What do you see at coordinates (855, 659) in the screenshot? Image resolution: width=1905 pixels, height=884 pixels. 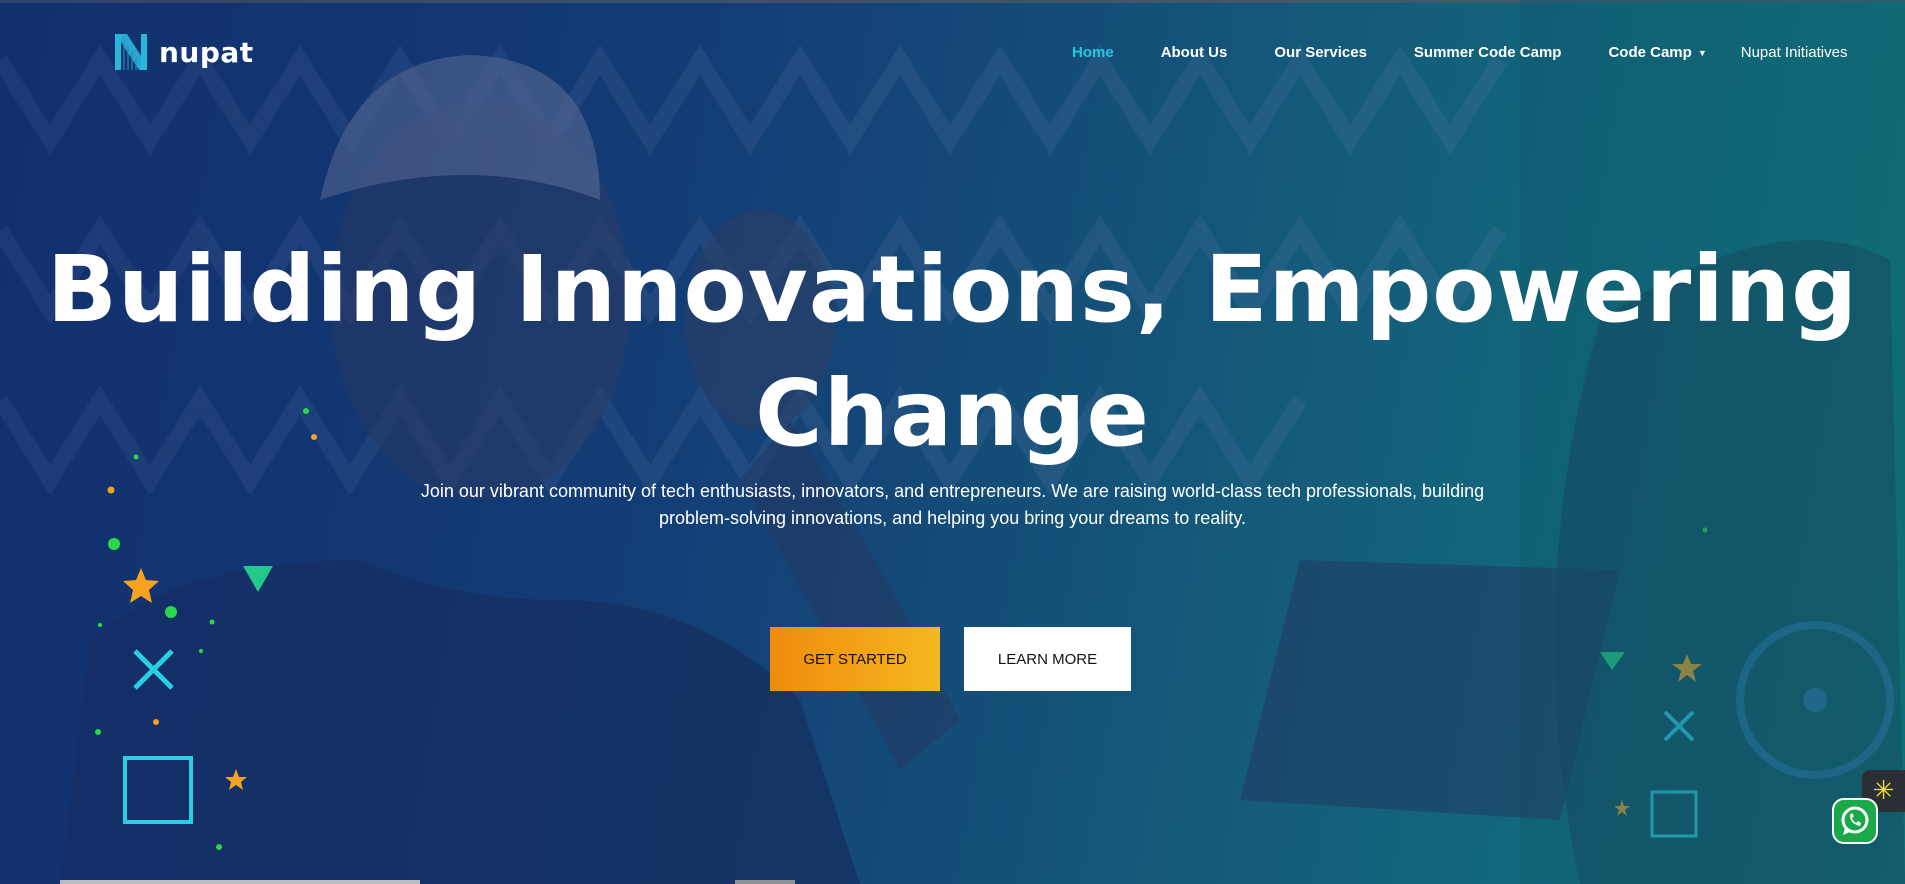 I see `get-started-button: GET STARTED` at bounding box center [855, 659].